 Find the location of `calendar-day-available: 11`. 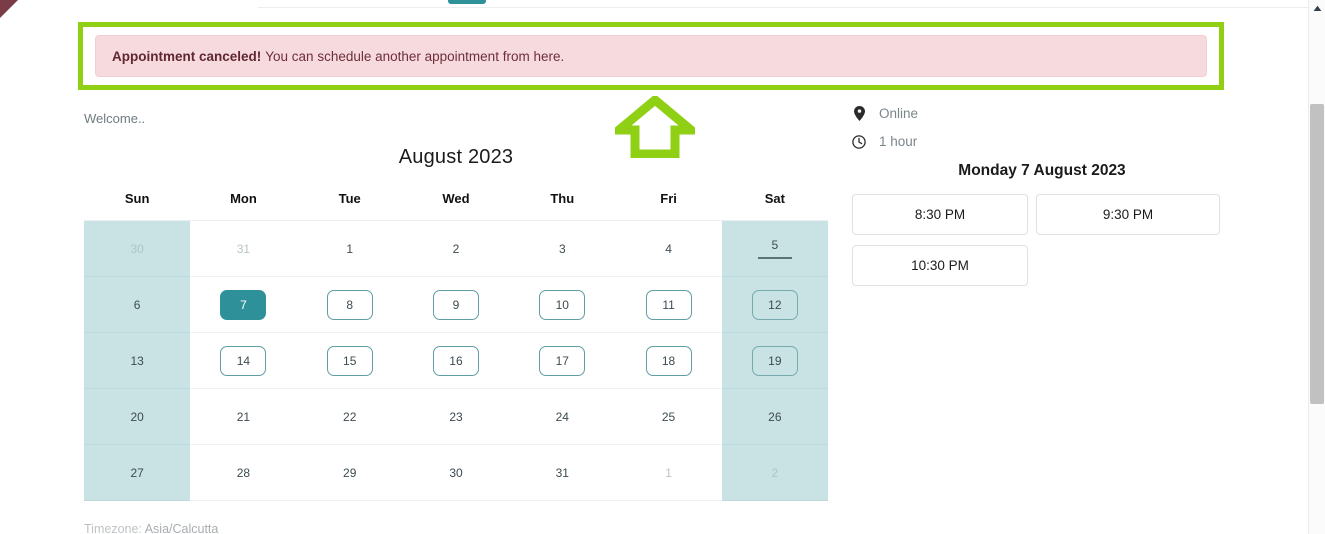

calendar-day-available: 11 is located at coordinates (668, 304).